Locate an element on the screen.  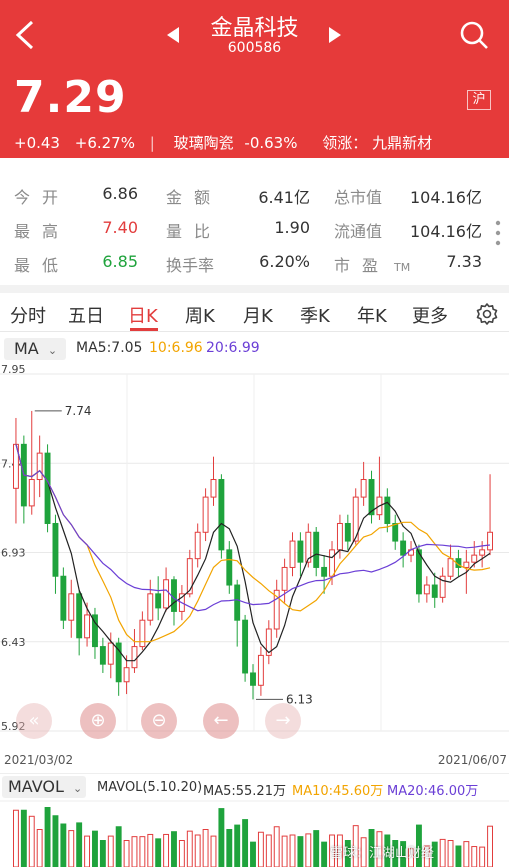
sector-change: -0.63% is located at coordinates (271, 143).